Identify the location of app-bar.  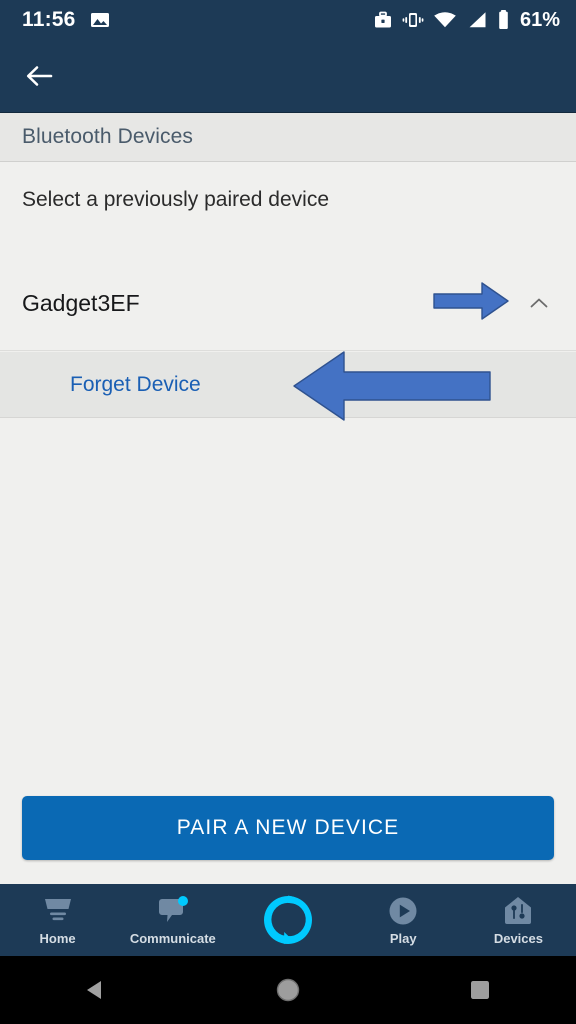
(288, 76).